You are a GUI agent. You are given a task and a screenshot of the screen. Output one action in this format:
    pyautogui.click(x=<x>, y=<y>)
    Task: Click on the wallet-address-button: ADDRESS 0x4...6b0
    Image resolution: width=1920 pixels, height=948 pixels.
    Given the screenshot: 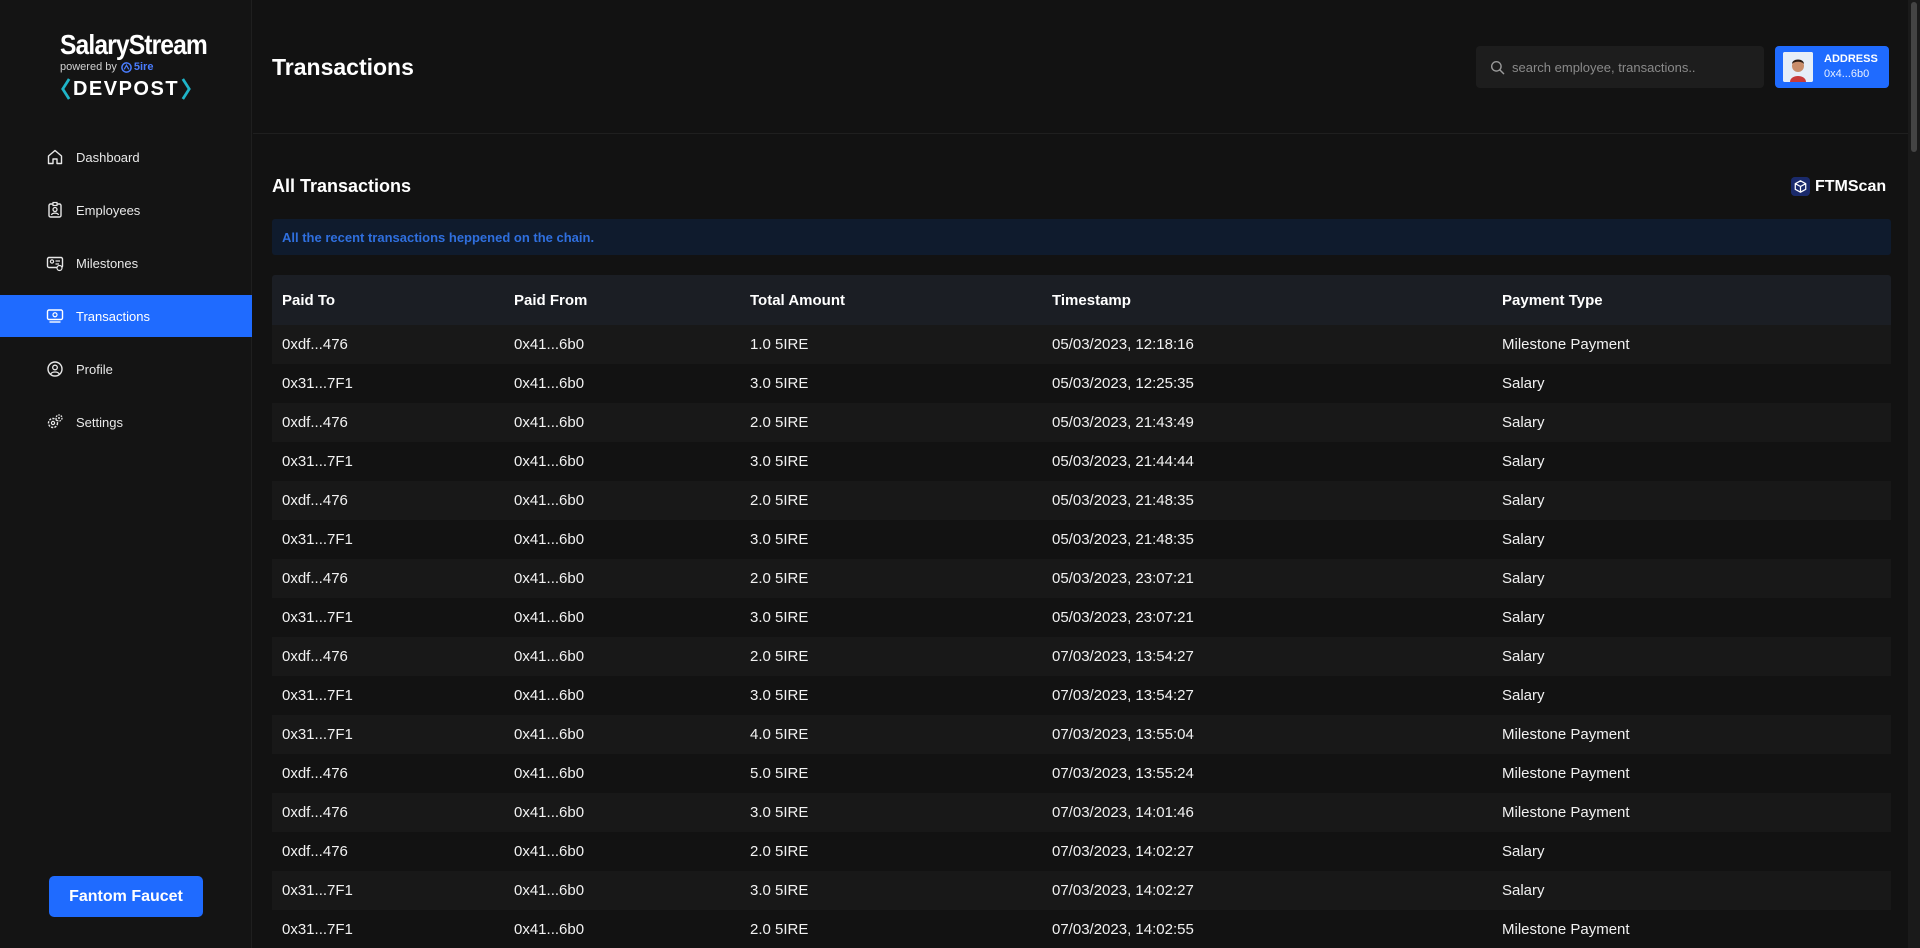 What is the action you would take?
    pyautogui.click(x=1832, y=67)
    